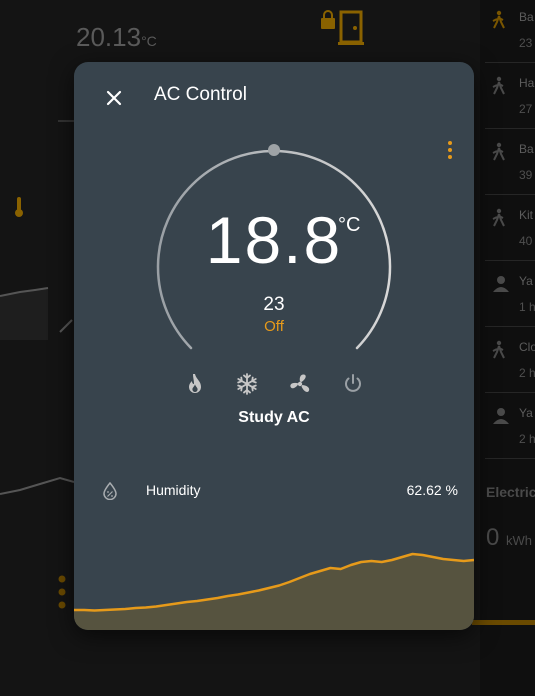  Describe the element at coordinates (510, 295) in the screenshot. I see `background-row: Ya 1 h` at that location.